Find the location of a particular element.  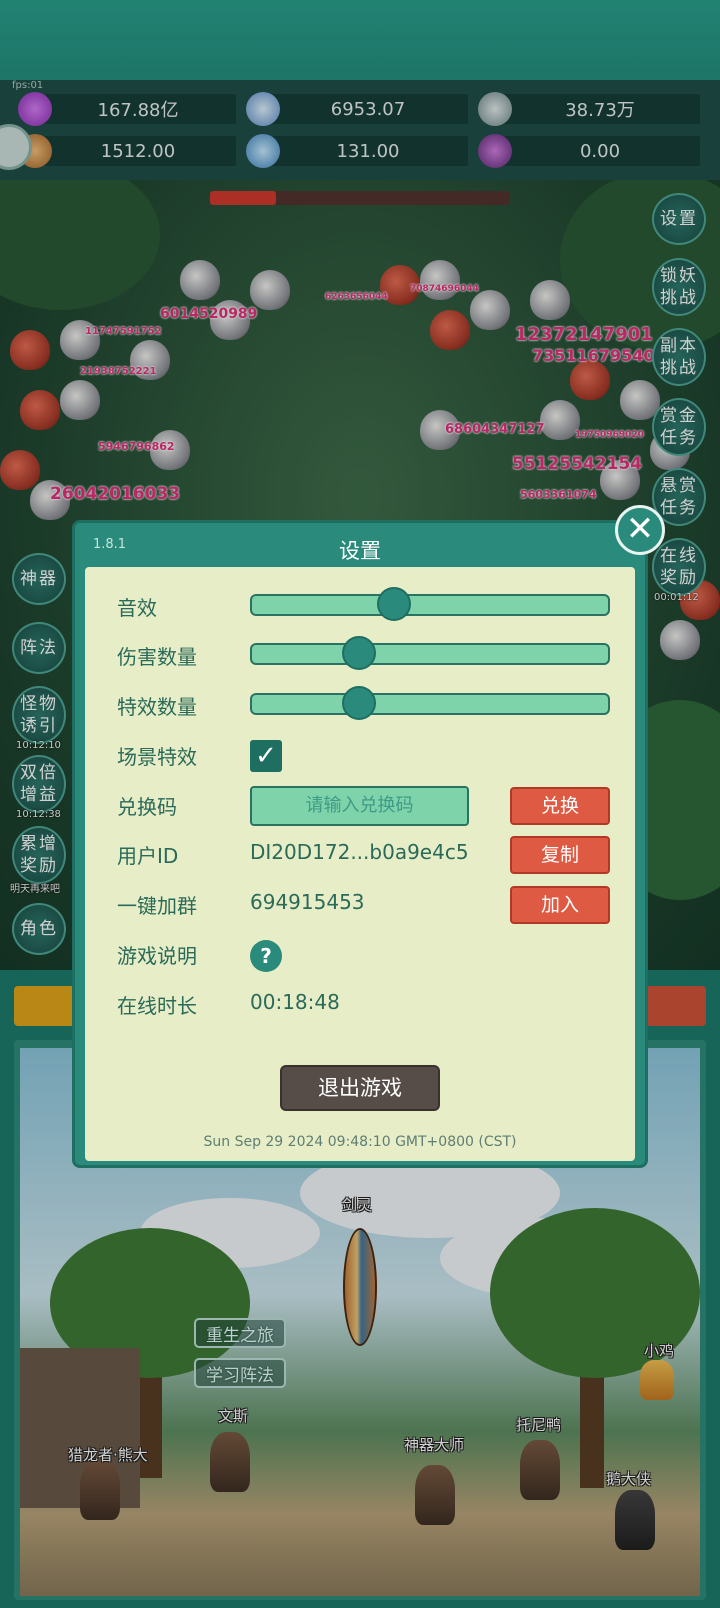

checkmark-icon: ✓ is located at coordinates (266, 756).